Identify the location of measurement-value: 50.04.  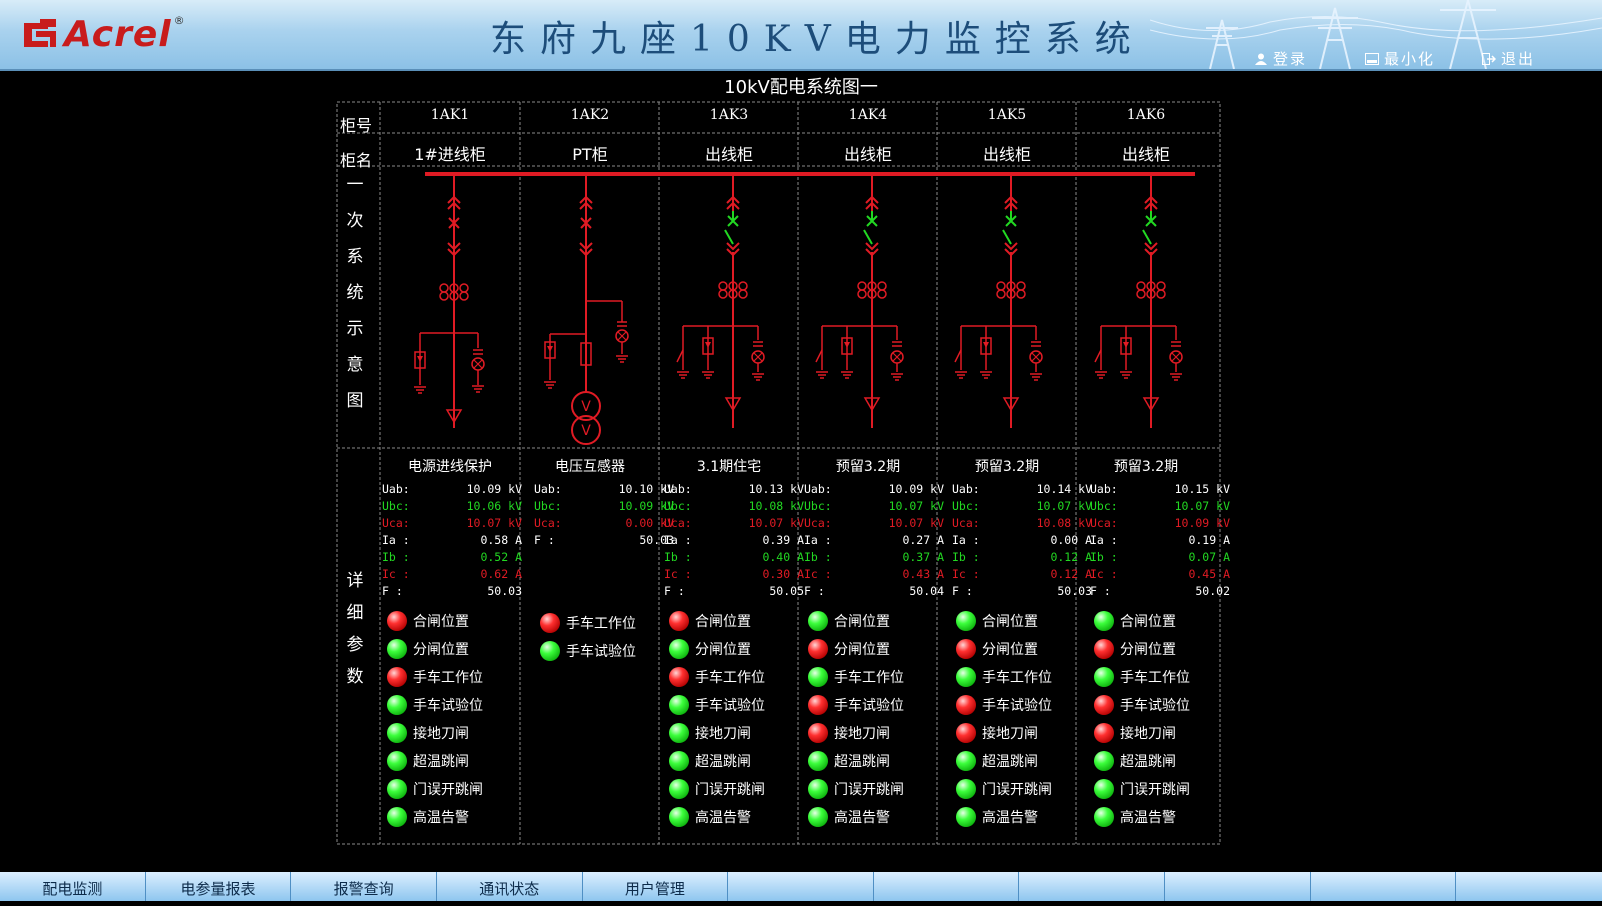
(926, 591).